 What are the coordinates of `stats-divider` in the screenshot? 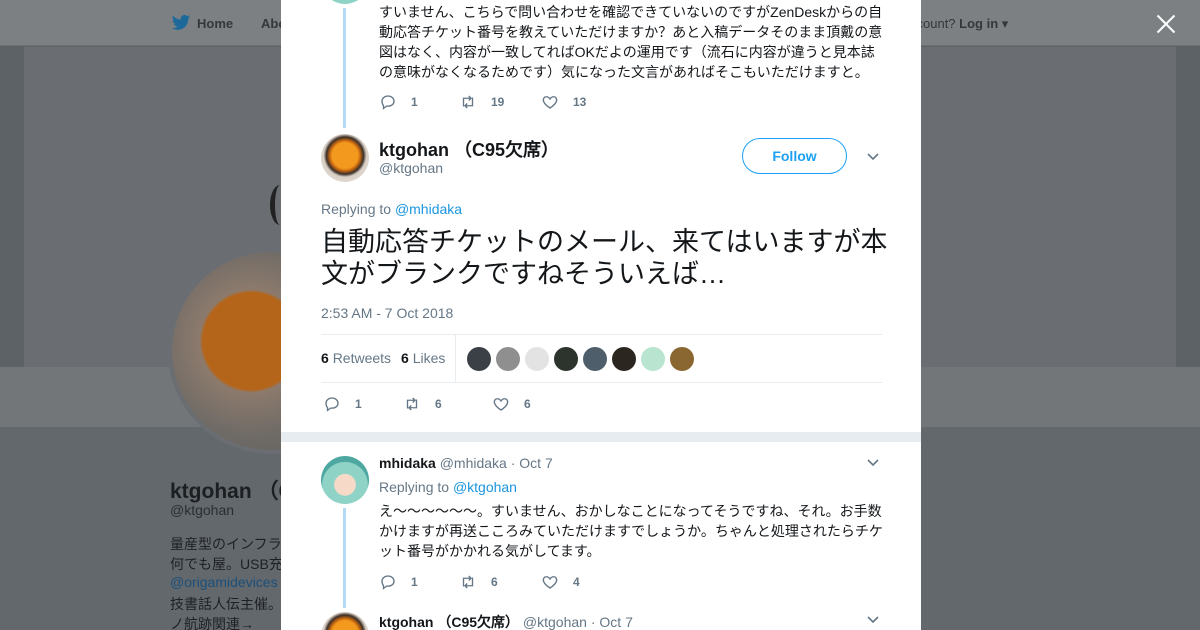 It's located at (455, 358).